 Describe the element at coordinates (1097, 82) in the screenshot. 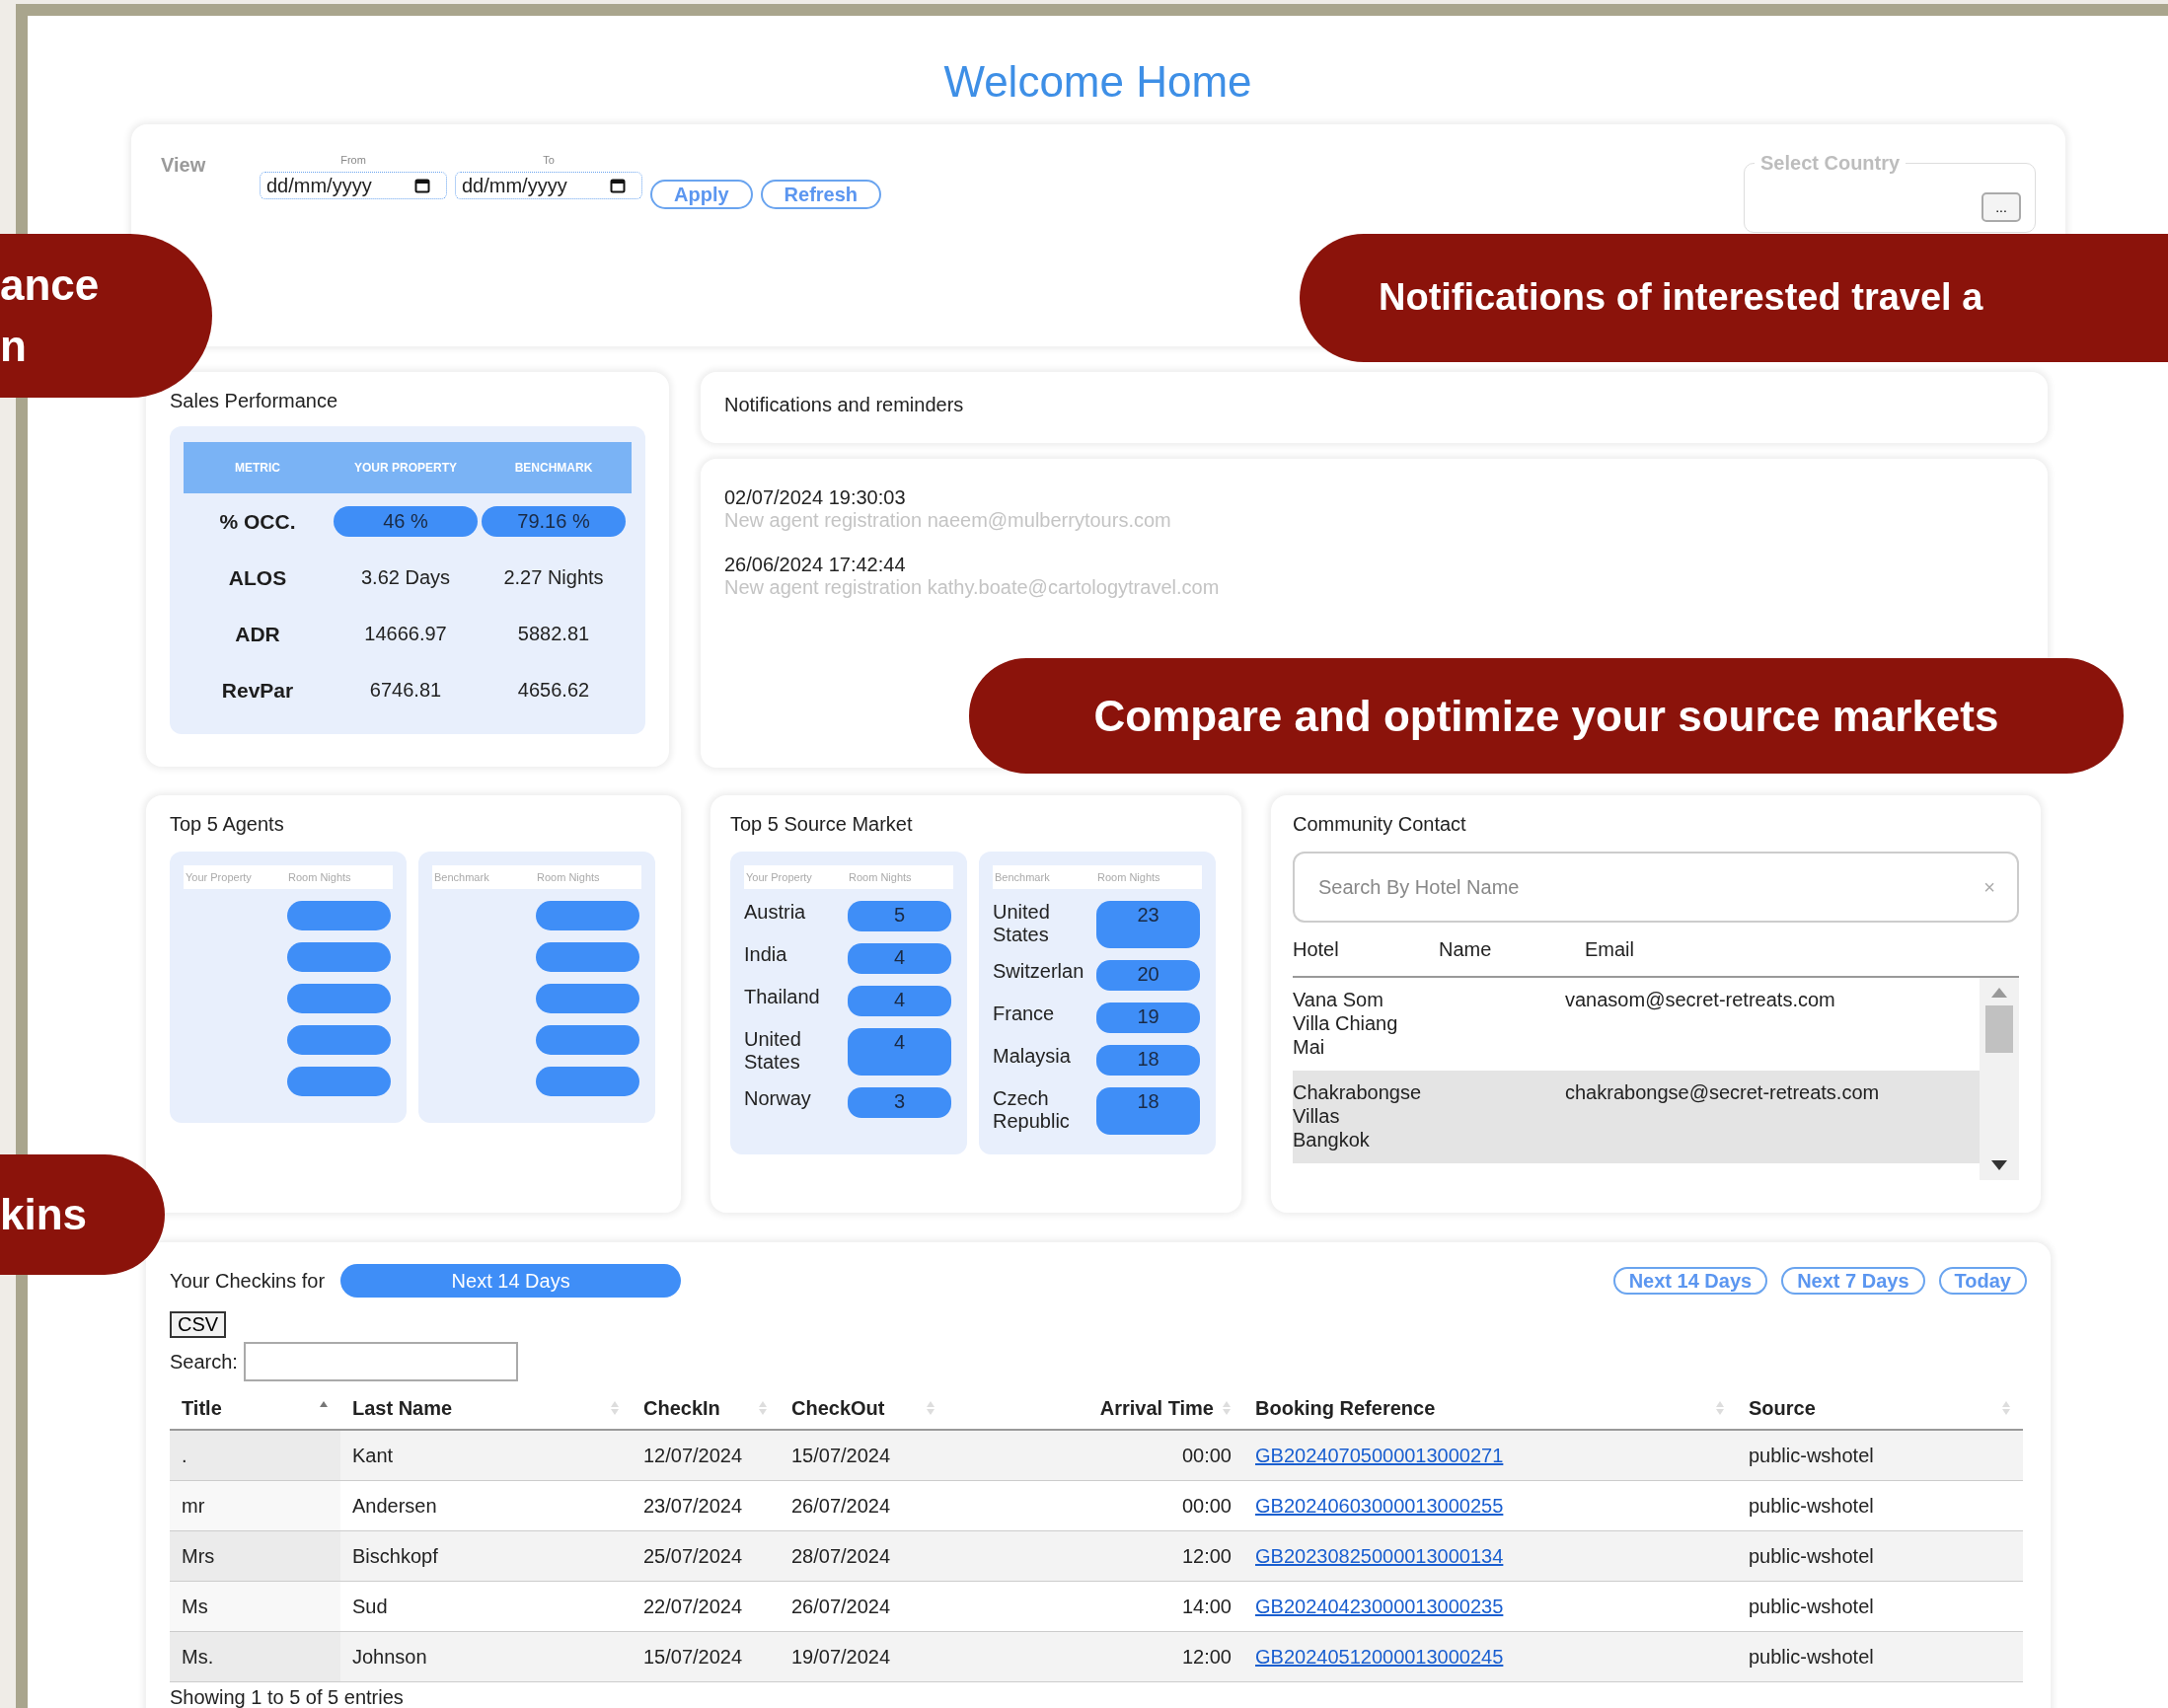

I see `page-title: Welcome Home` at that location.